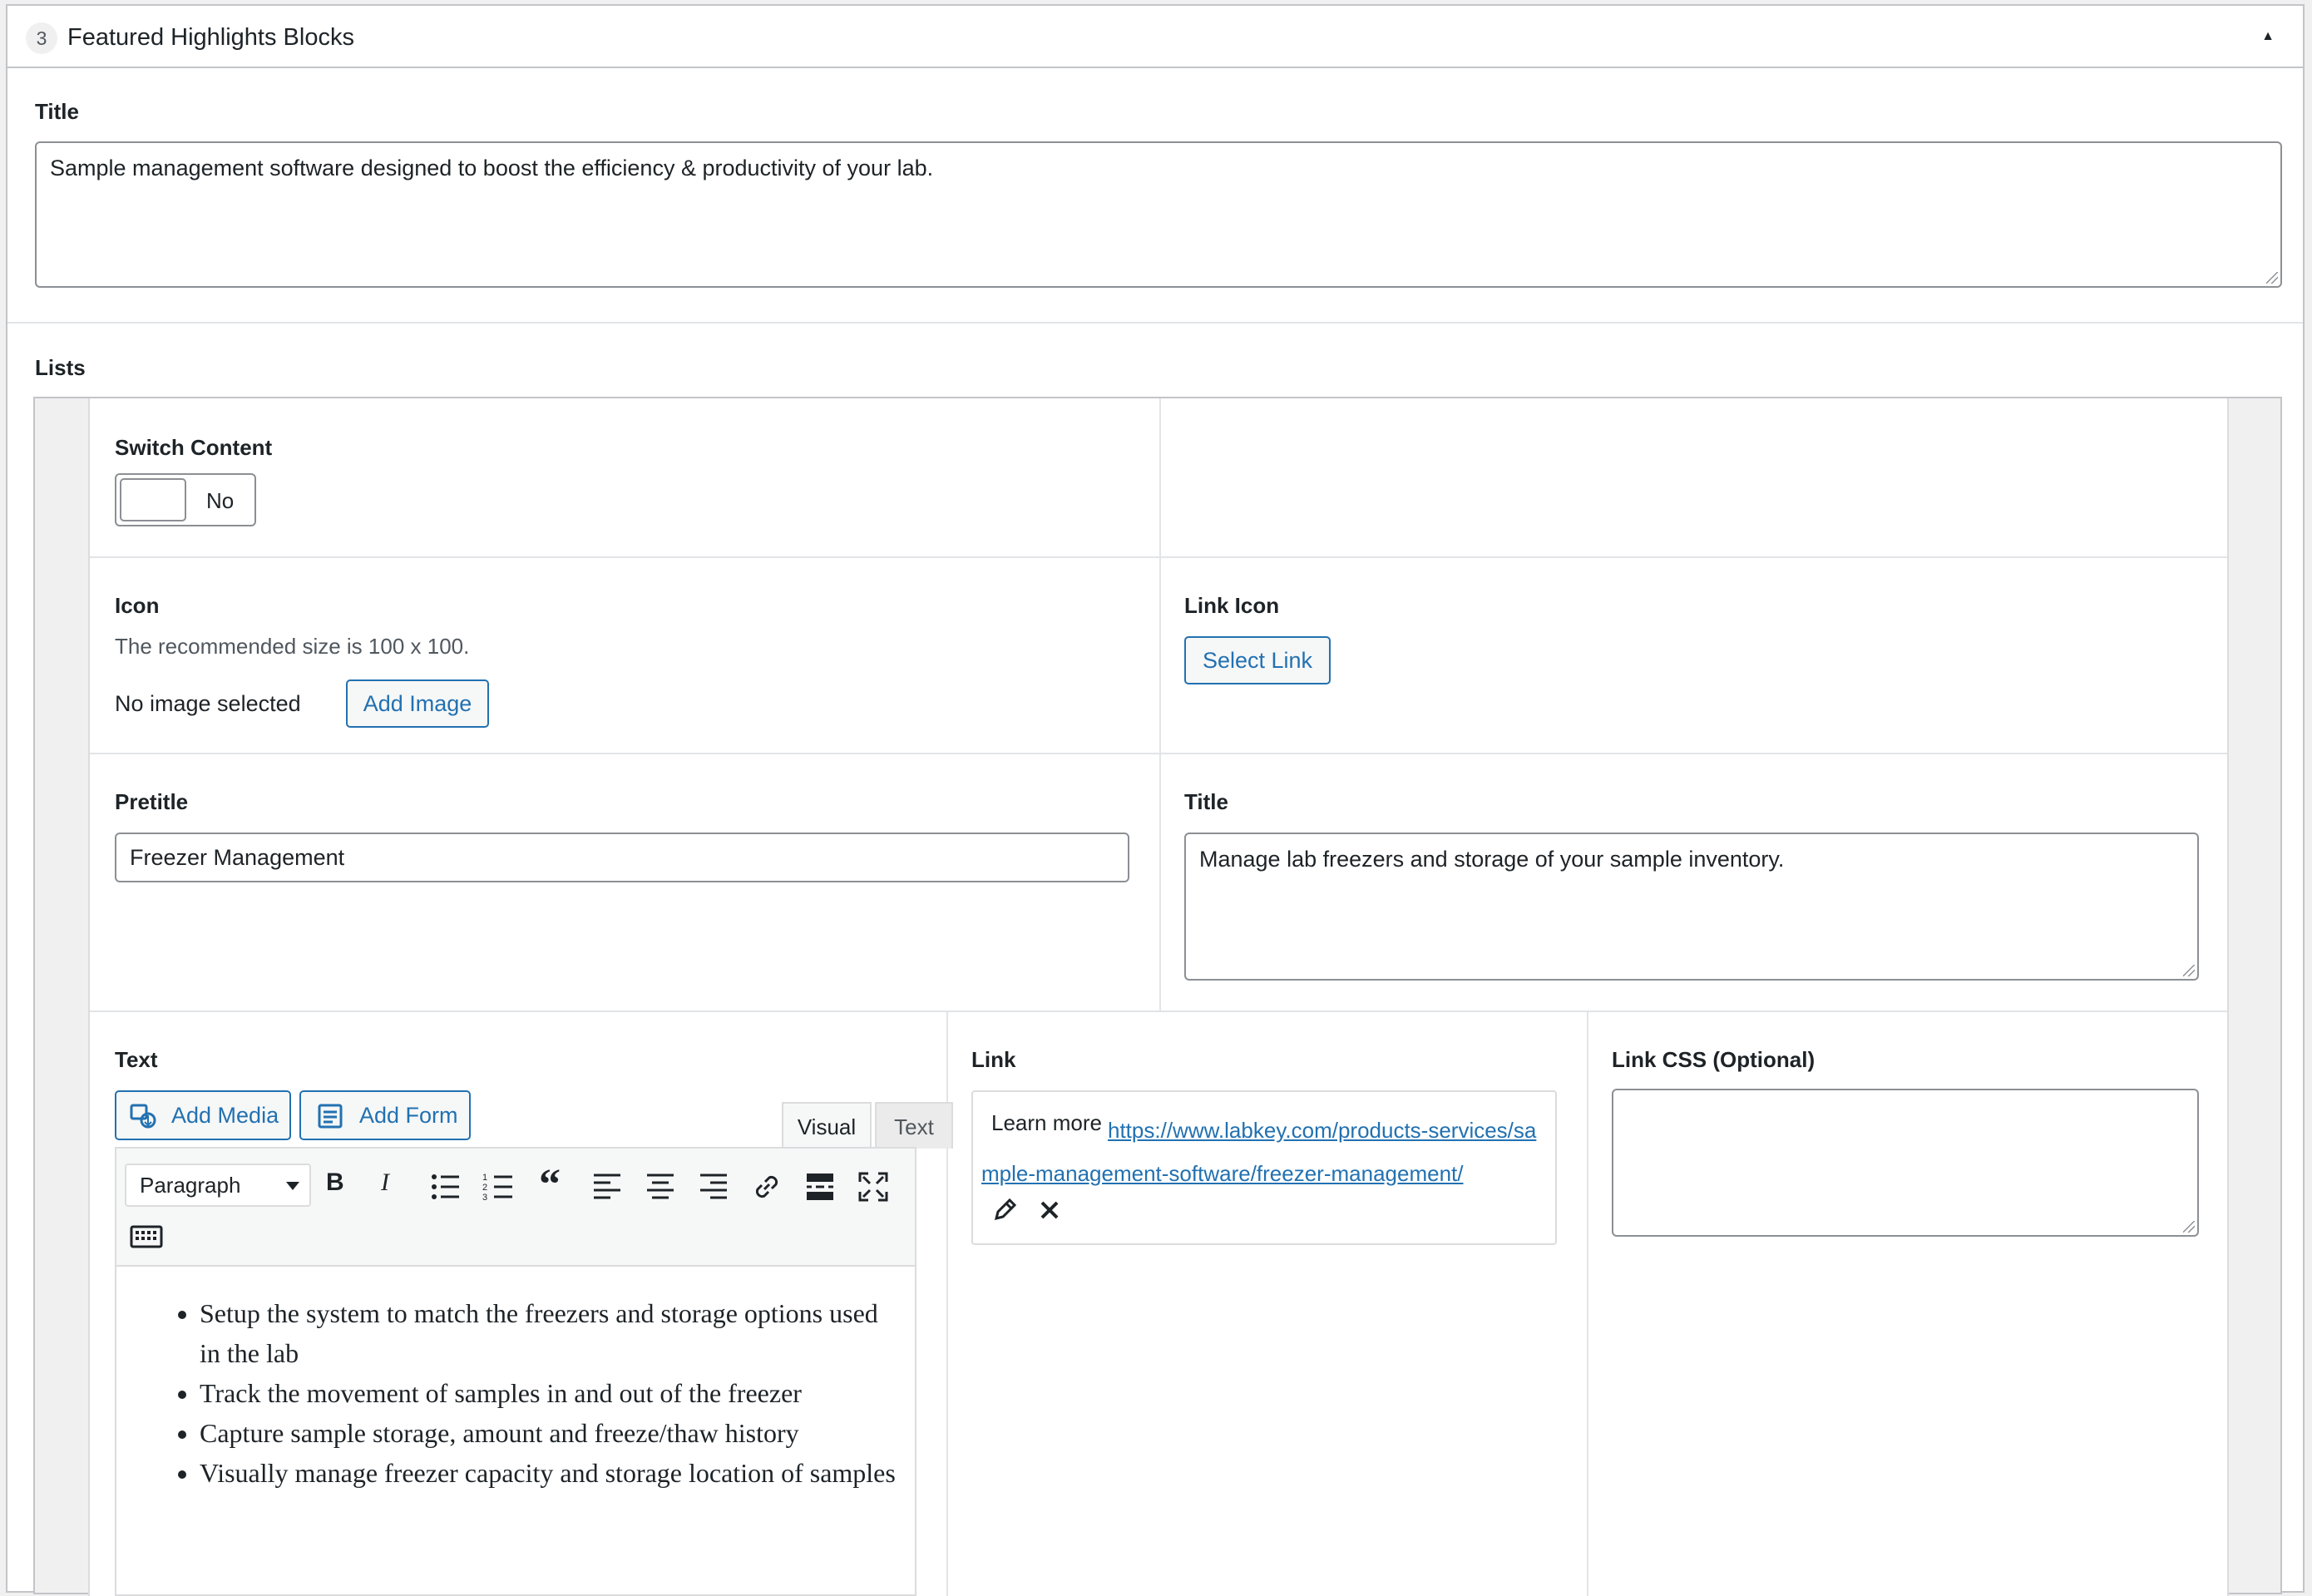 Image resolution: width=2312 pixels, height=1596 pixels. What do you see at coordinates (1714, 1059) in the screenshot?
I see `link-css-label: Link CSS (Optional)` at bounding box center [1714, 1059].